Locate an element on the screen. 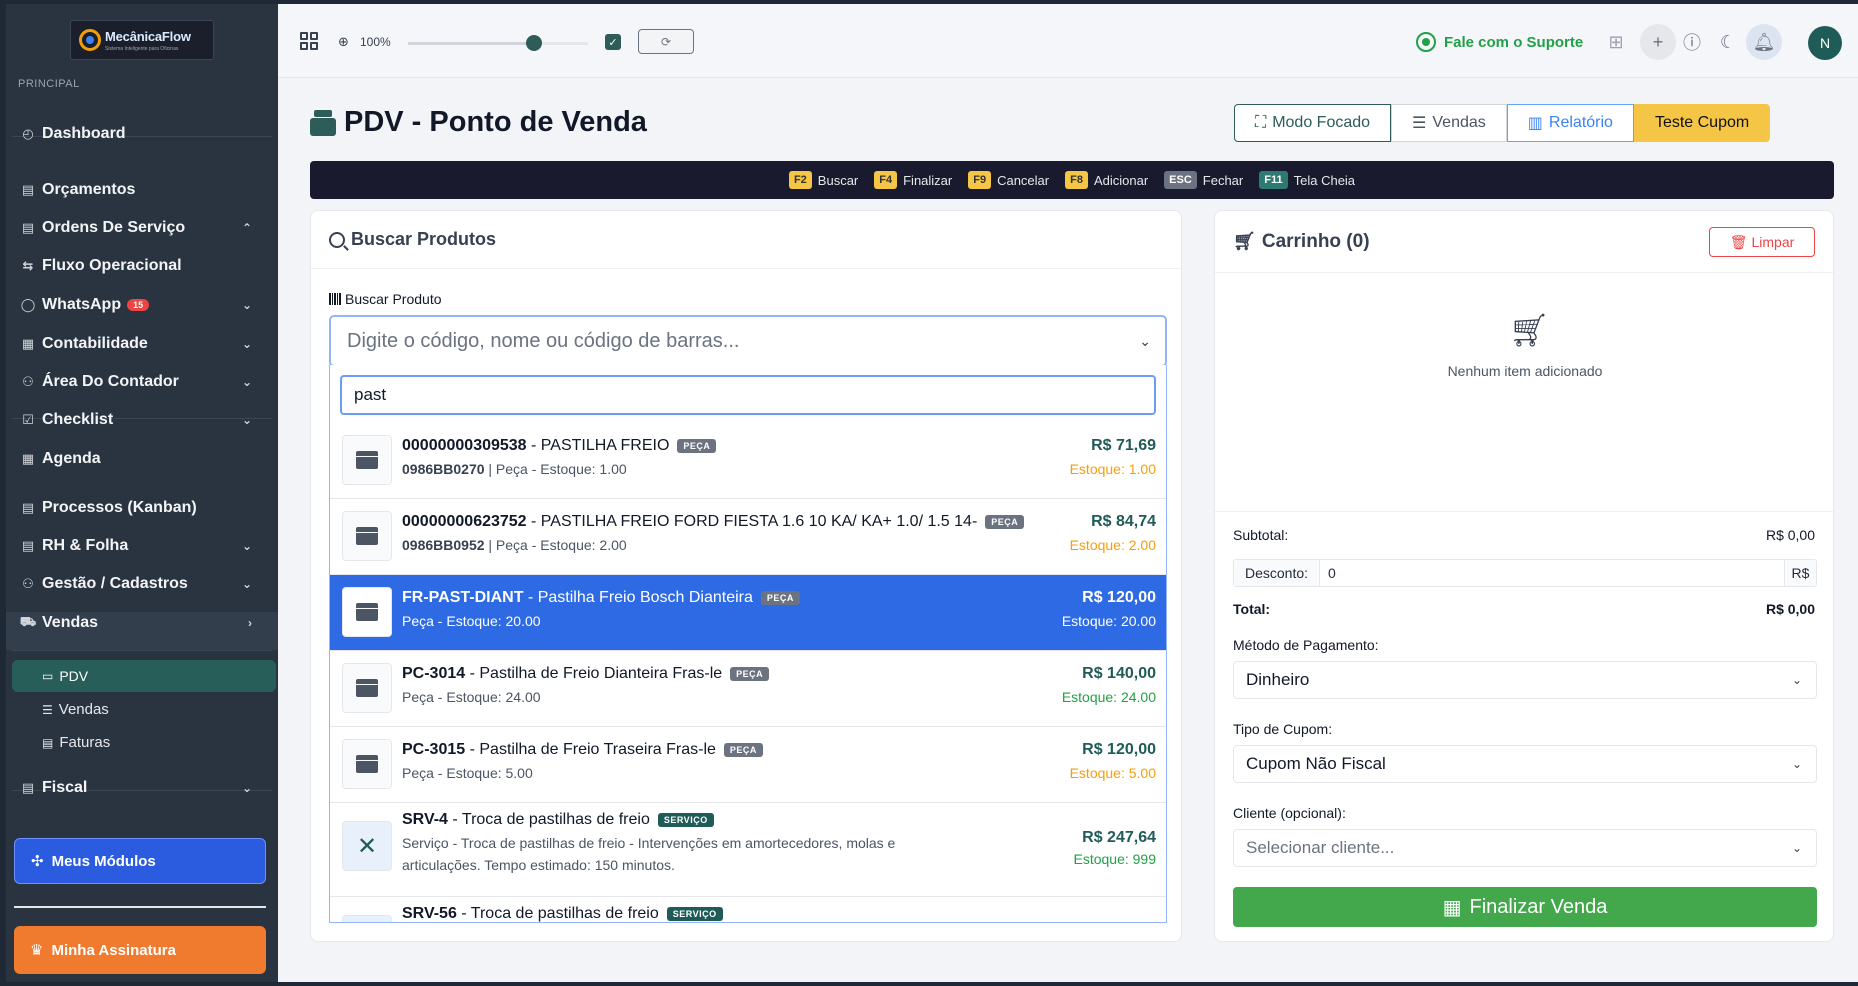  option-type-tag: PEÇA is located at coordinates (1005, 521).